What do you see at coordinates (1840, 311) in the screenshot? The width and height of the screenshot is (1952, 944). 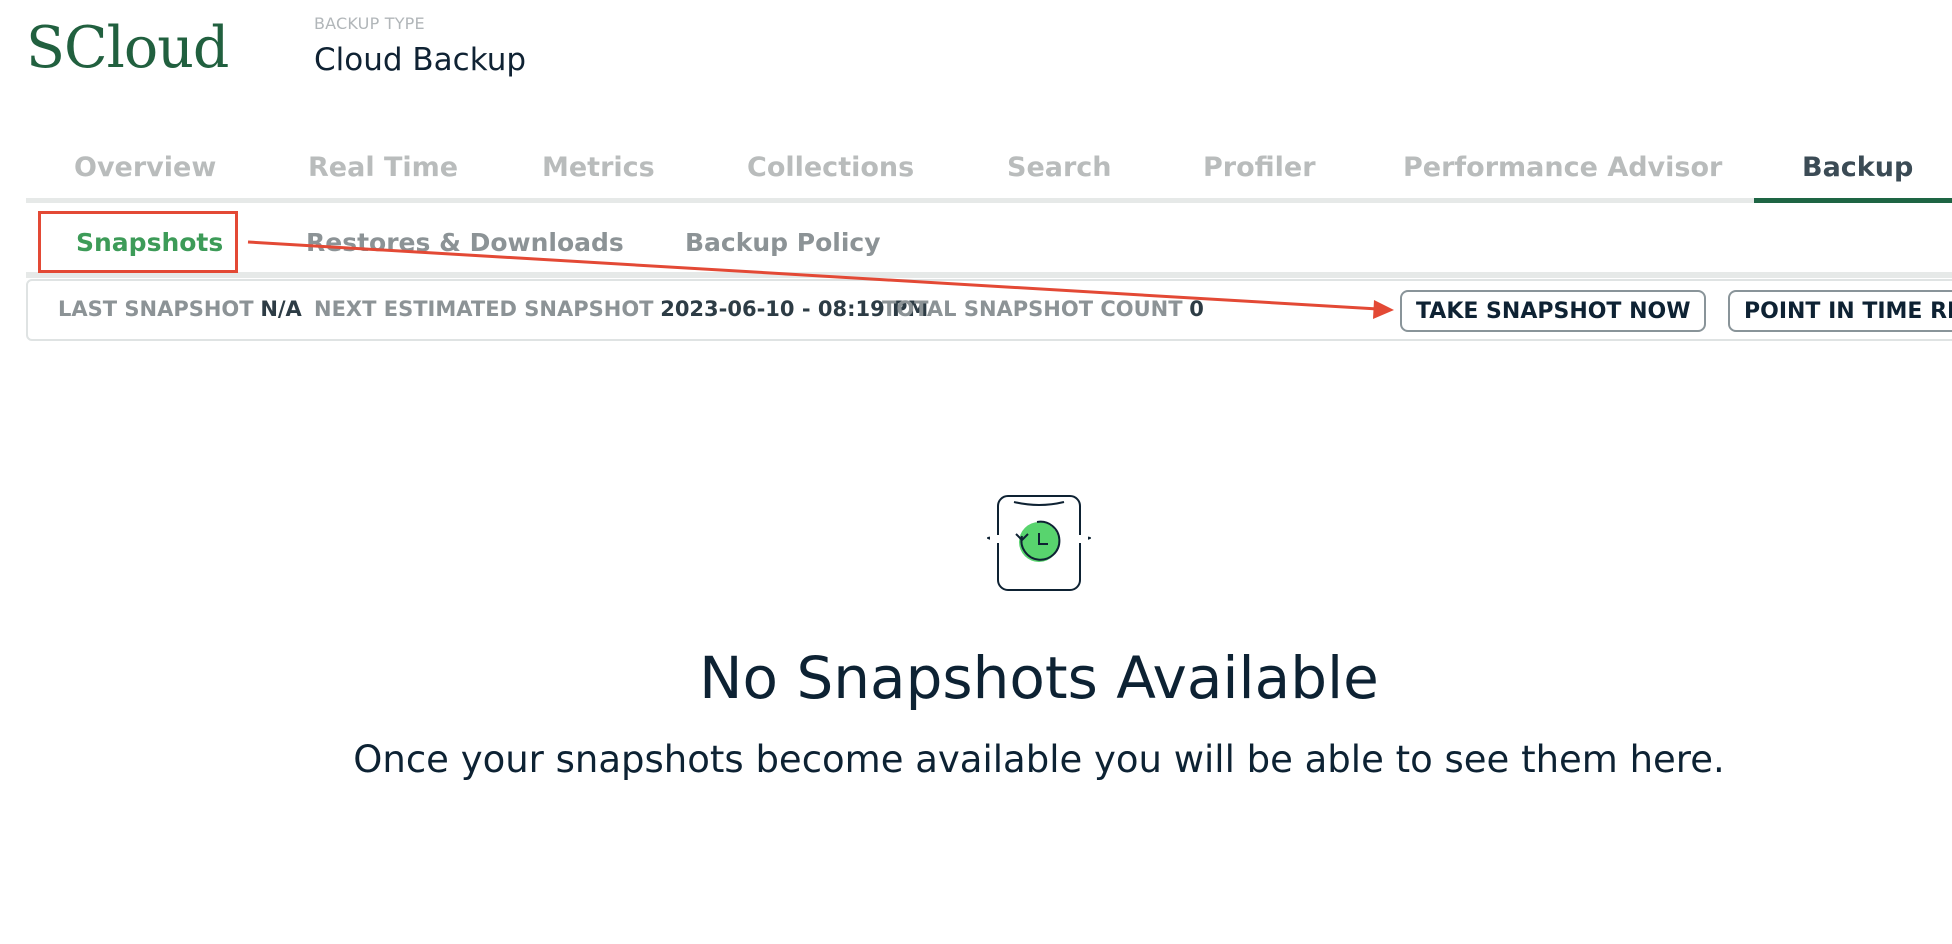 I see `point-in-time-restore-button: POINT IN TIME RE` at bounding box center [1840, 311].